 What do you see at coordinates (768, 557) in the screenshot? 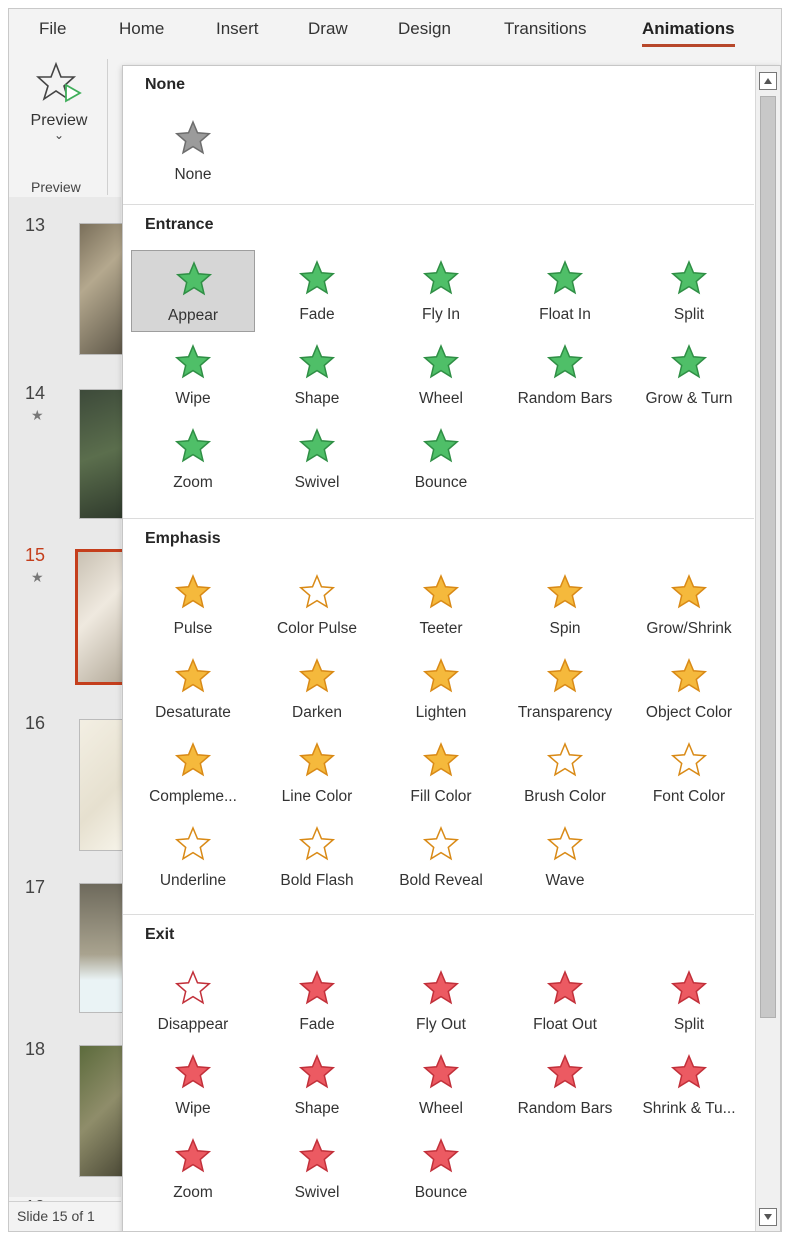
I see `scroll-thumb` at bounding box center [768, 557].